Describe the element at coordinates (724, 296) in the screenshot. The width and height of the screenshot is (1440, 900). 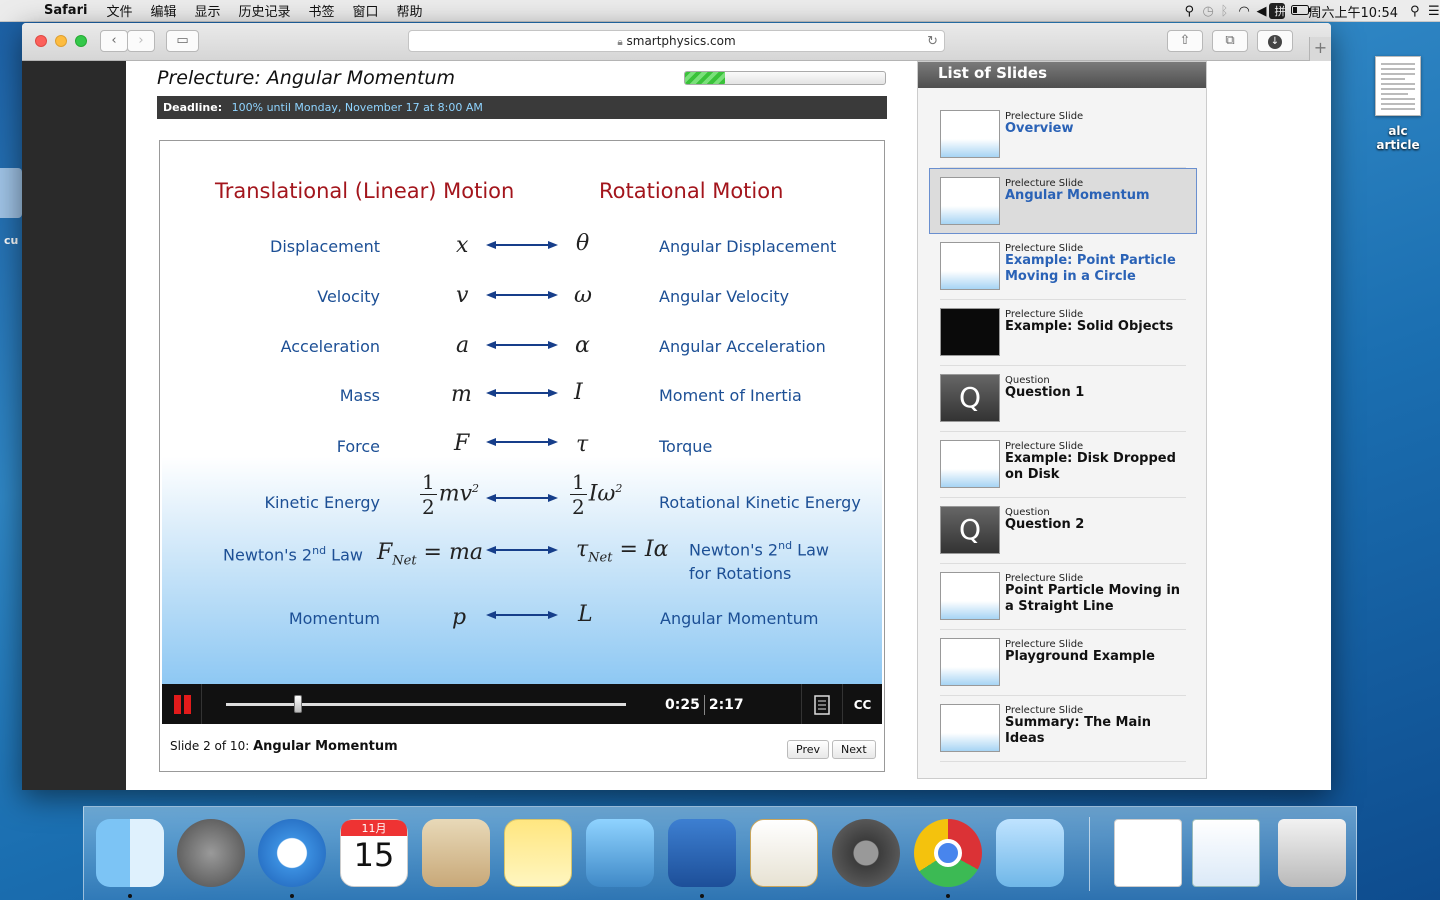
I see `label-angular-velocity: Angular Velocity` at that location.